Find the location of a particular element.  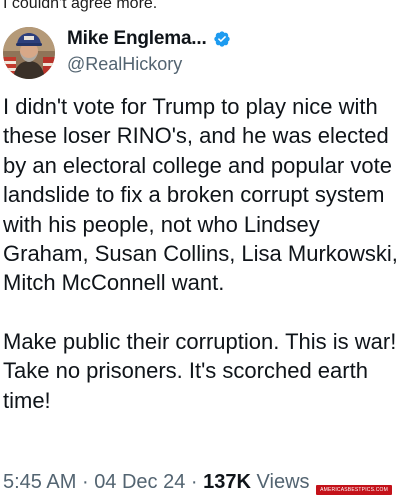

views-label: Views is located at coordinates (283, 482).